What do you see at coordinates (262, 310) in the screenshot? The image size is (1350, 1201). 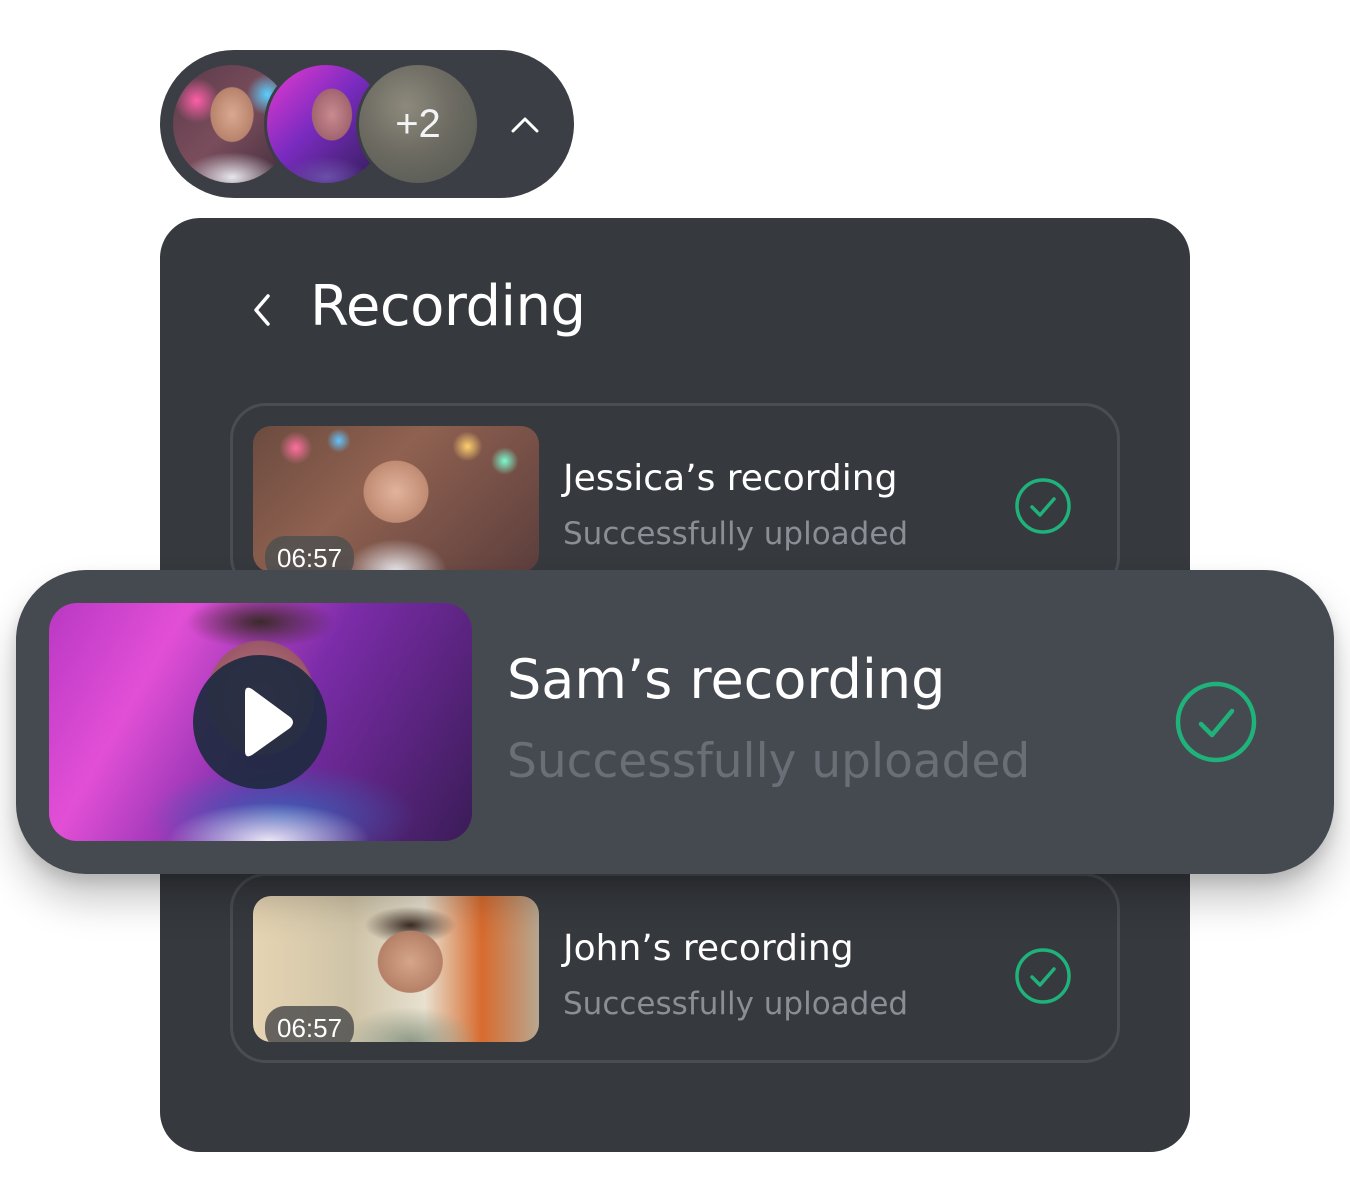 I see `chevron-left-icon` at bounding box center [262, 310].